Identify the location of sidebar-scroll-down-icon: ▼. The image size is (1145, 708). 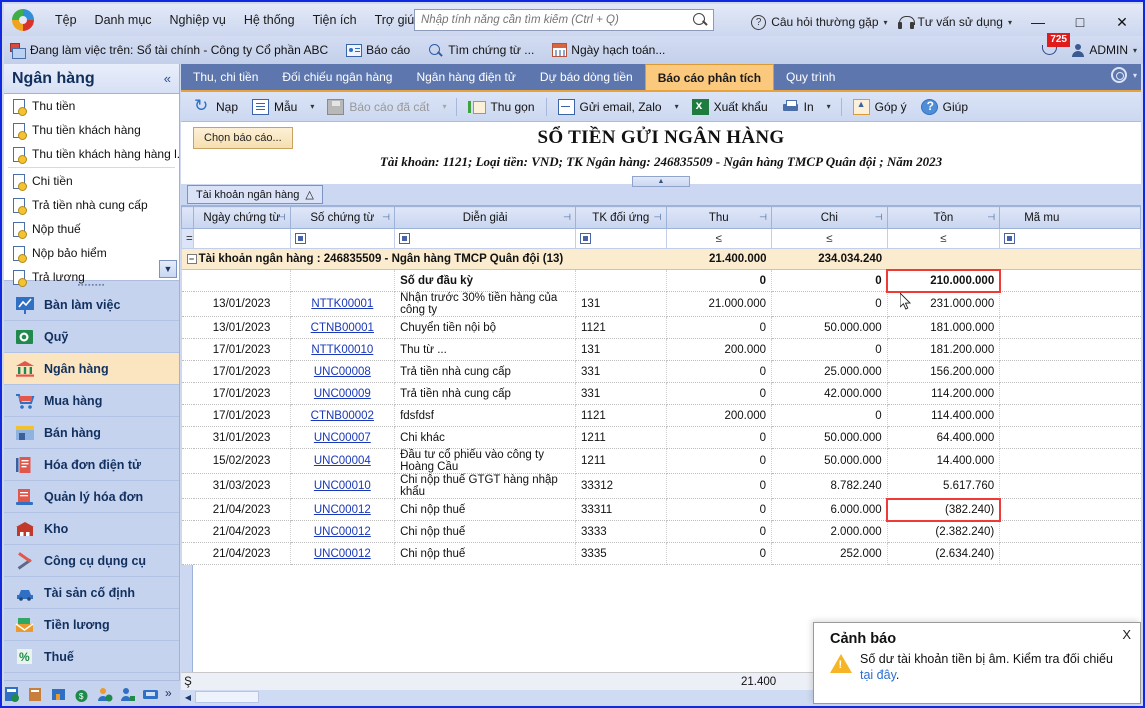
(168, 269).